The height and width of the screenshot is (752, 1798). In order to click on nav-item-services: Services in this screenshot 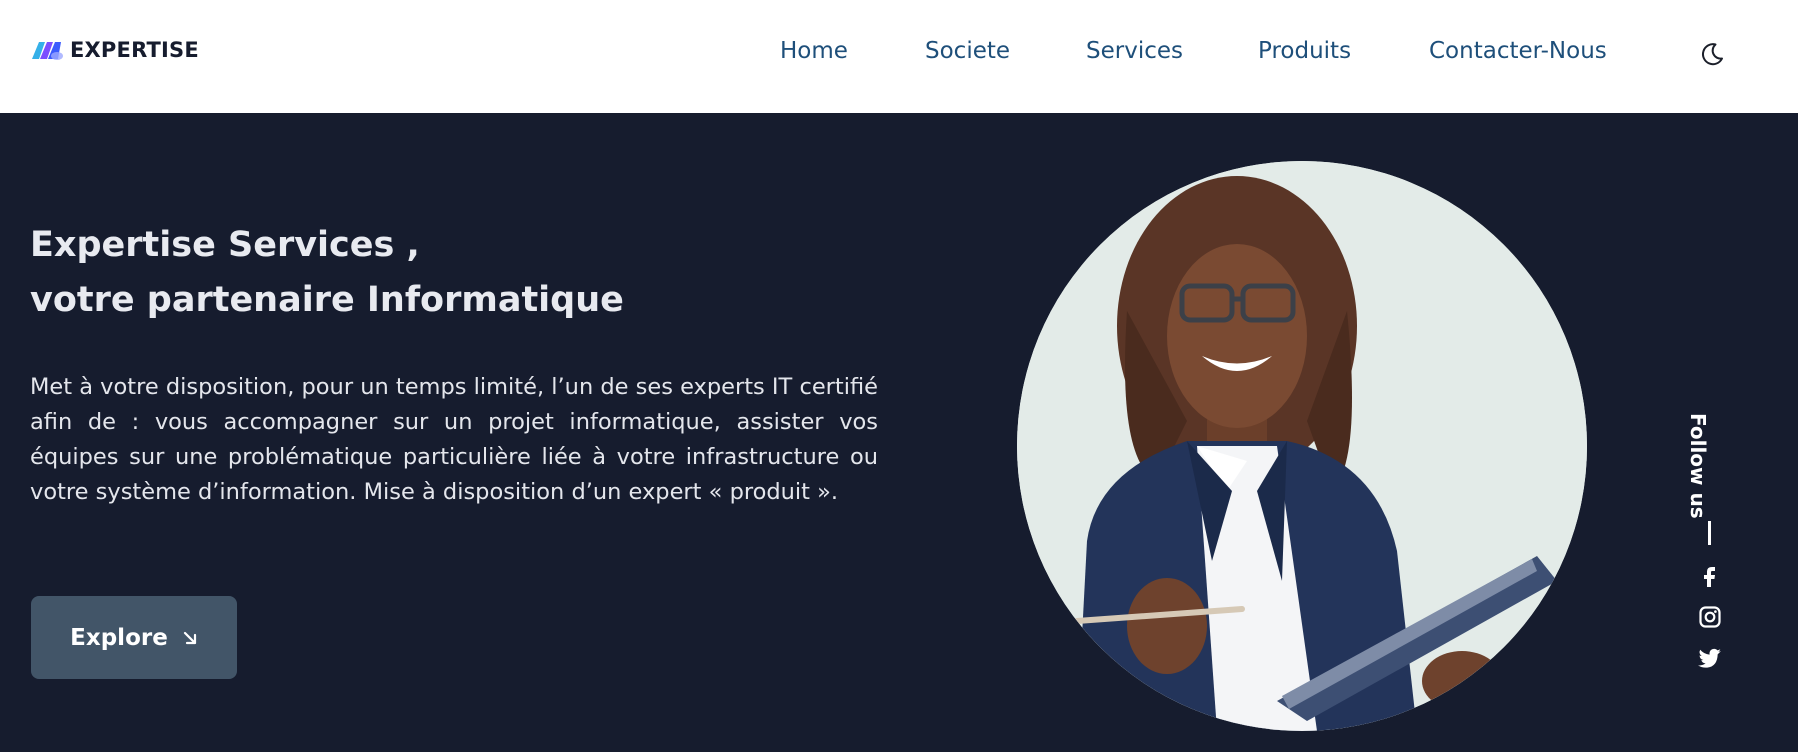, I will do `click(1134, 51)`.